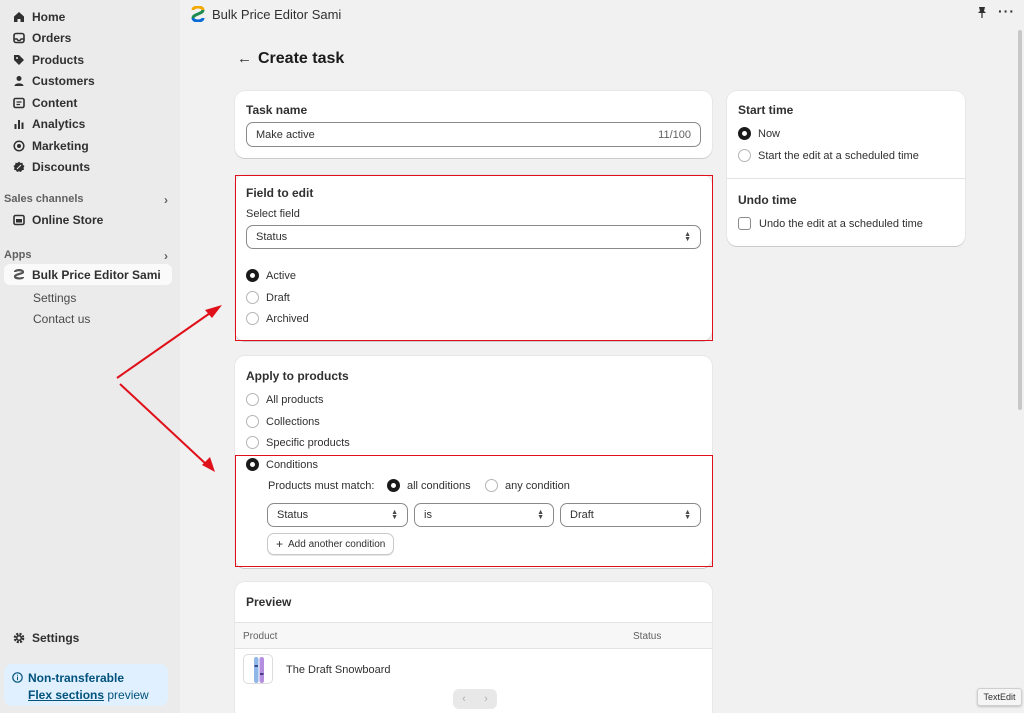  I want to click on prev-page-button: ‹, so click(464, 699).